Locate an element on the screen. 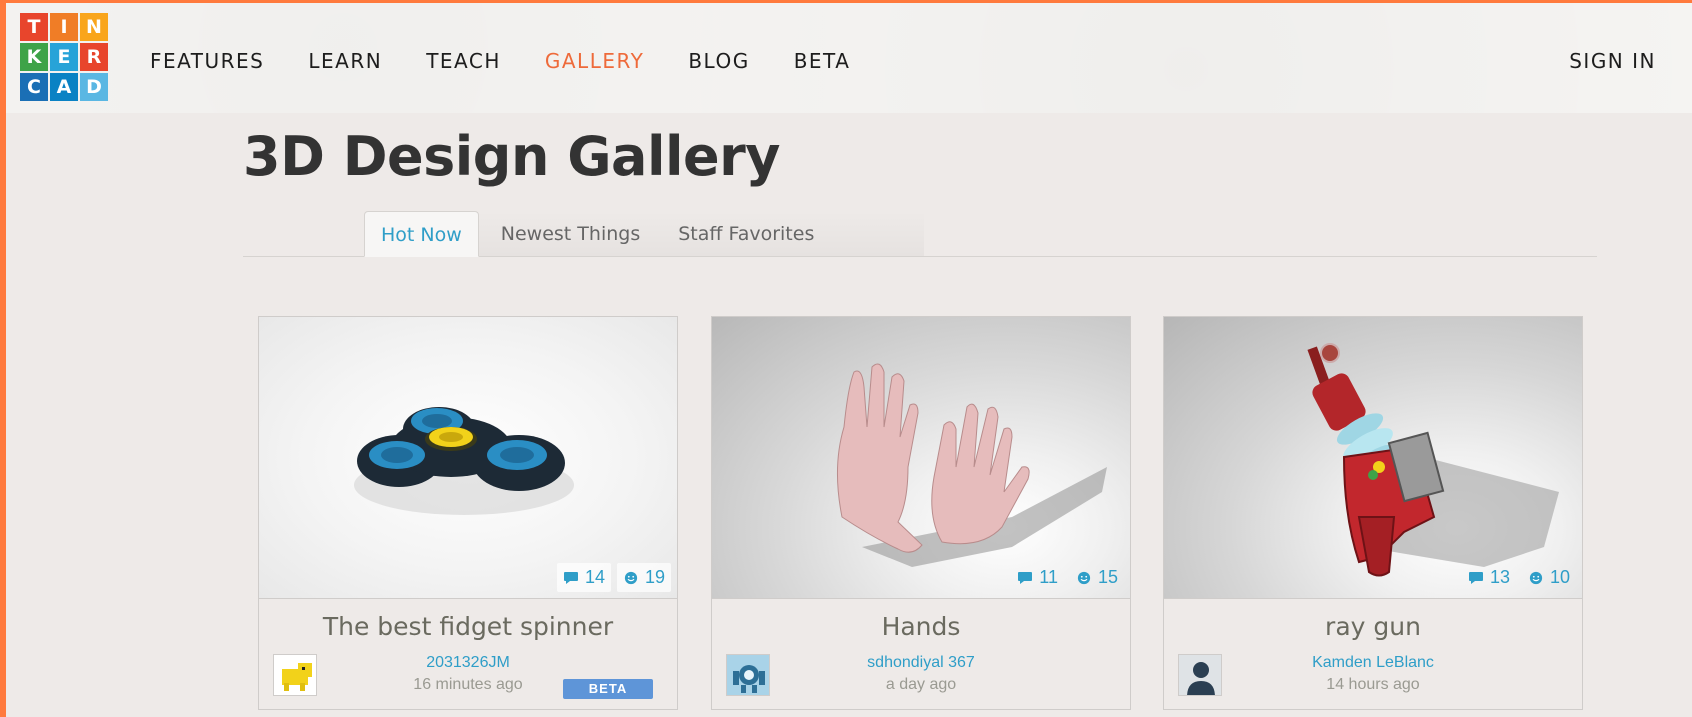 This screenshot has height=717, width=1692. logo-letter: I is located at coordinates (64, 27).